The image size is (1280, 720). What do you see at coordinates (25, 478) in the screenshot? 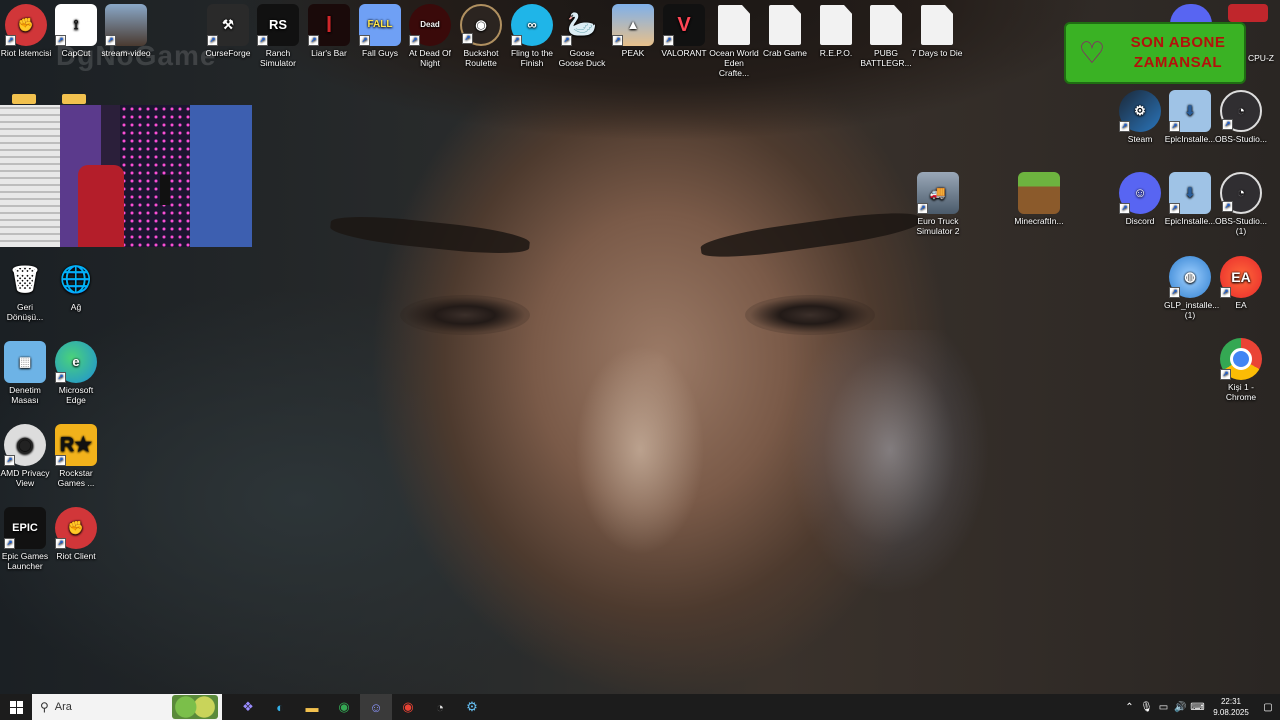
I see `desktop-icon-label: AMD Privacy View` at bounding box center [25, 478].